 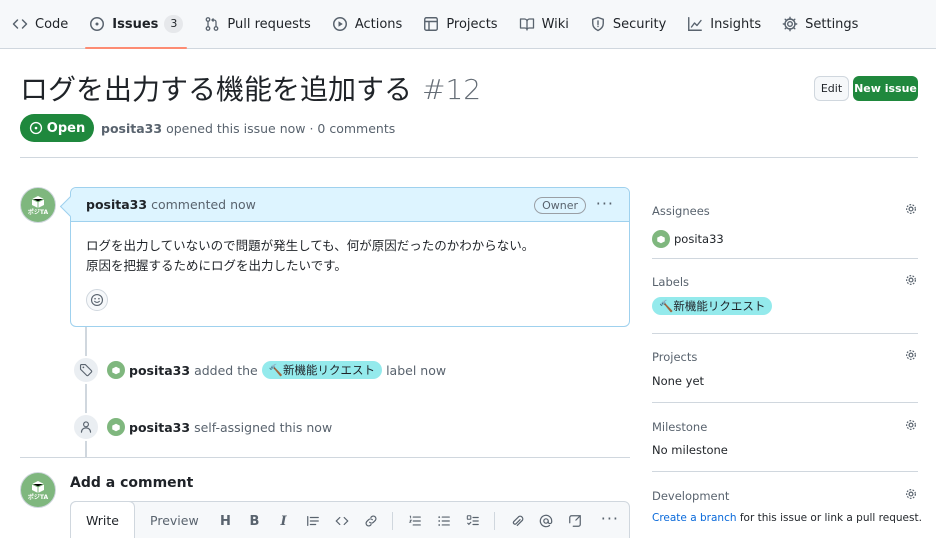 I want to click on tab-issues: Issues 3, so click(x=136, y=24).